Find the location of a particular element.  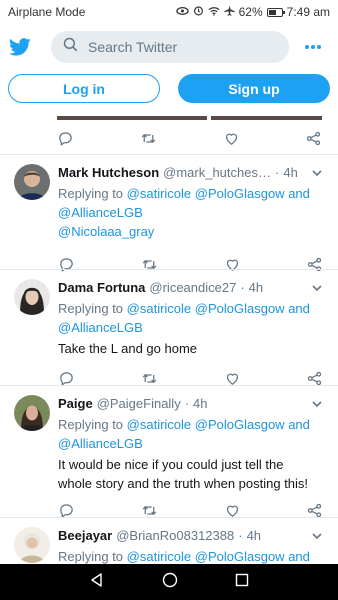

replying-to: Replying to @satiricole @PoloGlasgow and is located at coordinates (190, 555).